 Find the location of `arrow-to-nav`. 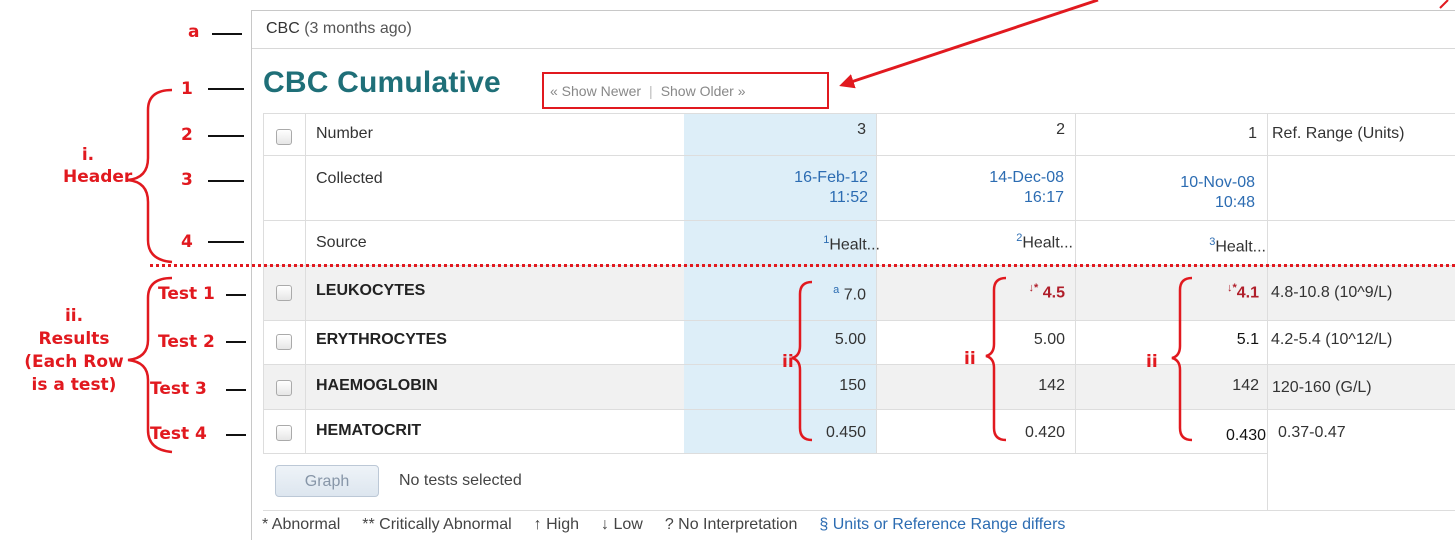

arrow-to-nav is located at coordinates (969, 44).